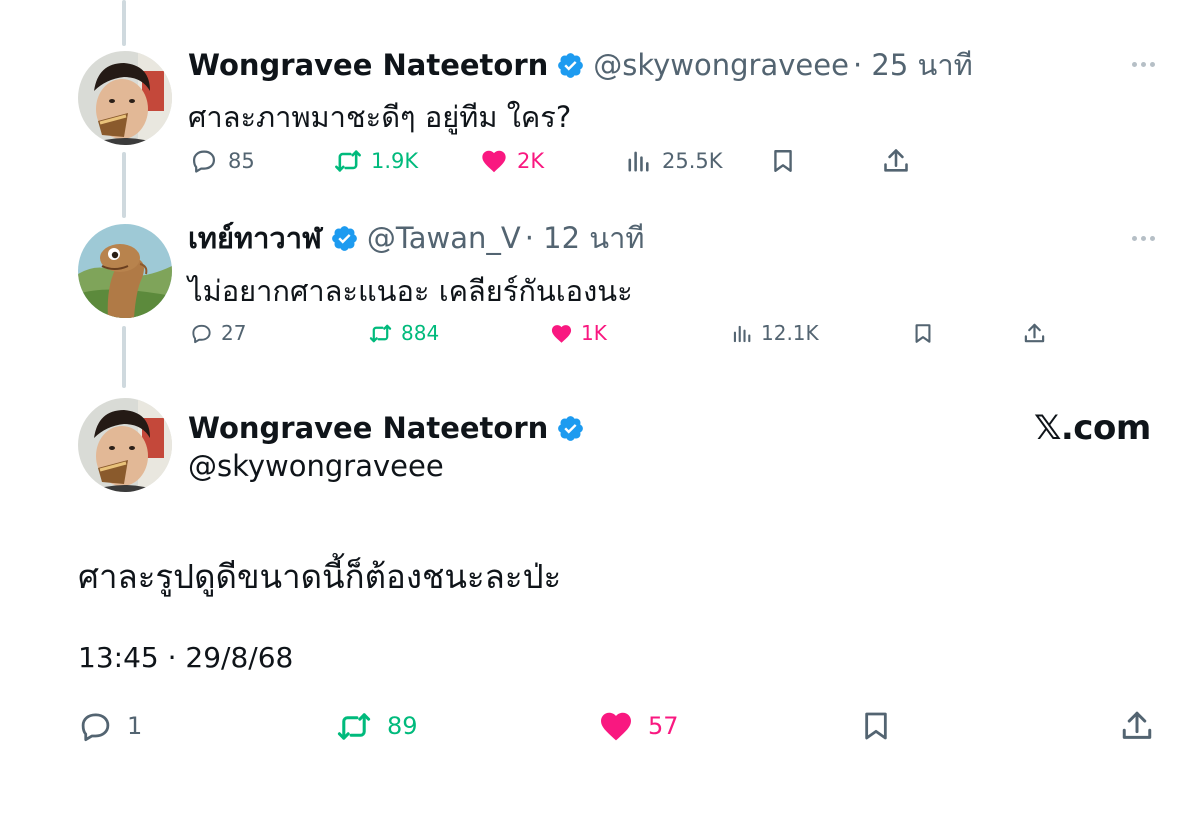 This screenshot has width=1200, height=835. I want to click on handle: @Tawan_V, so click(444, 238).